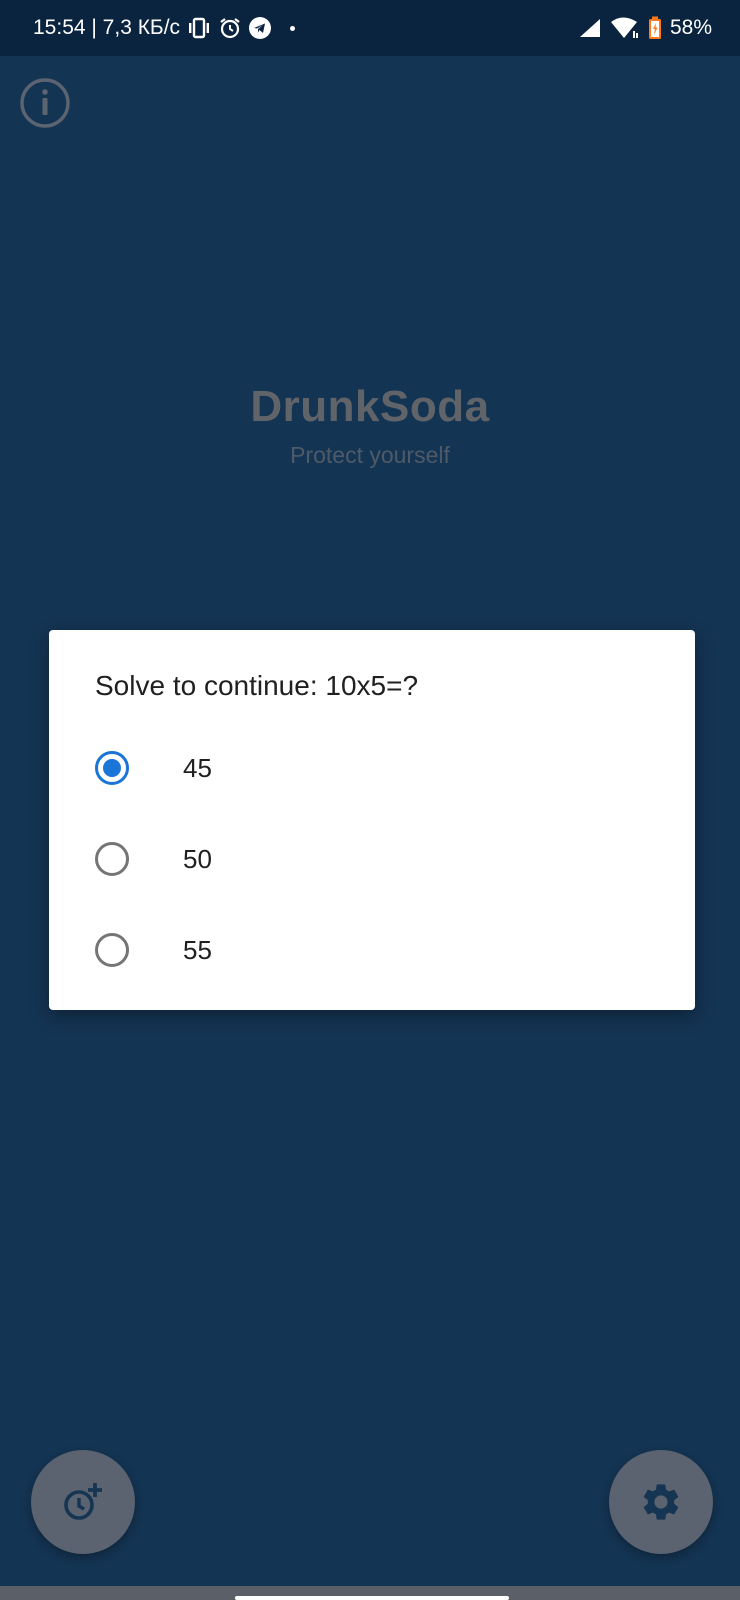 The image size is (740, 1600). Describe the element at coordinates (257, 685) in the screenshot. I see `dialog-title: Solve to continue: 10x5=?` at that location.